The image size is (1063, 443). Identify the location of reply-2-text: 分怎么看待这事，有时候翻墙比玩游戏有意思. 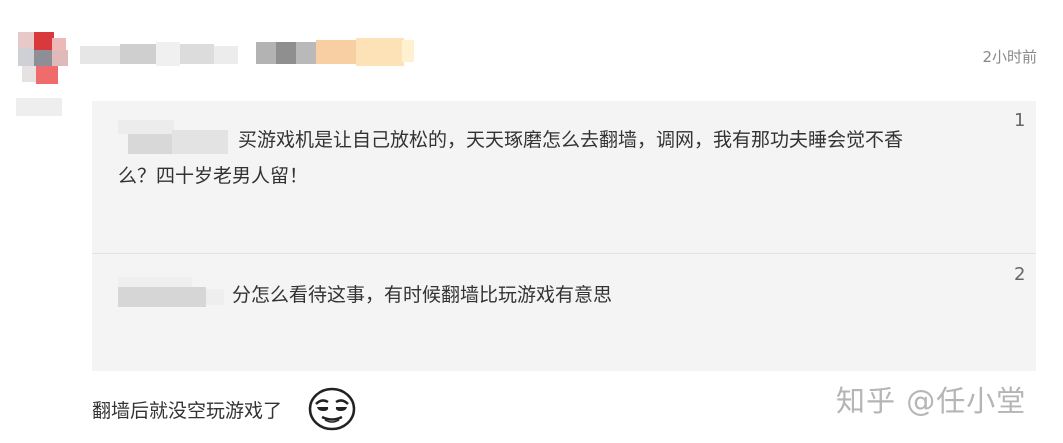
(422, 295).